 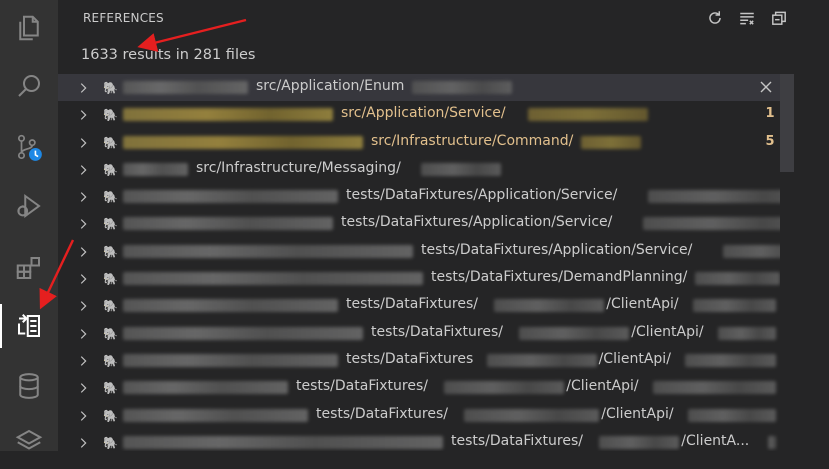 What do you see at coordinates (168, 55) in the screenshot?
I see `results-summary: 1633 results in 281 files` at bounding box center [168, 55].